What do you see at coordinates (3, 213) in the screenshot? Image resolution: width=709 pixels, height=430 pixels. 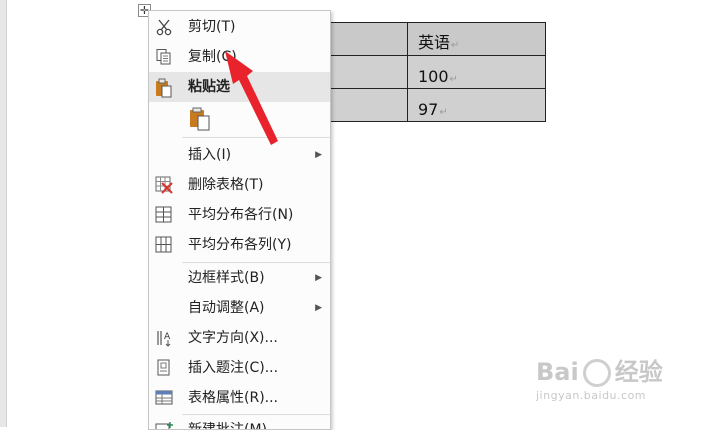 I see `document-left-margin` at bounding box center [3, 213].